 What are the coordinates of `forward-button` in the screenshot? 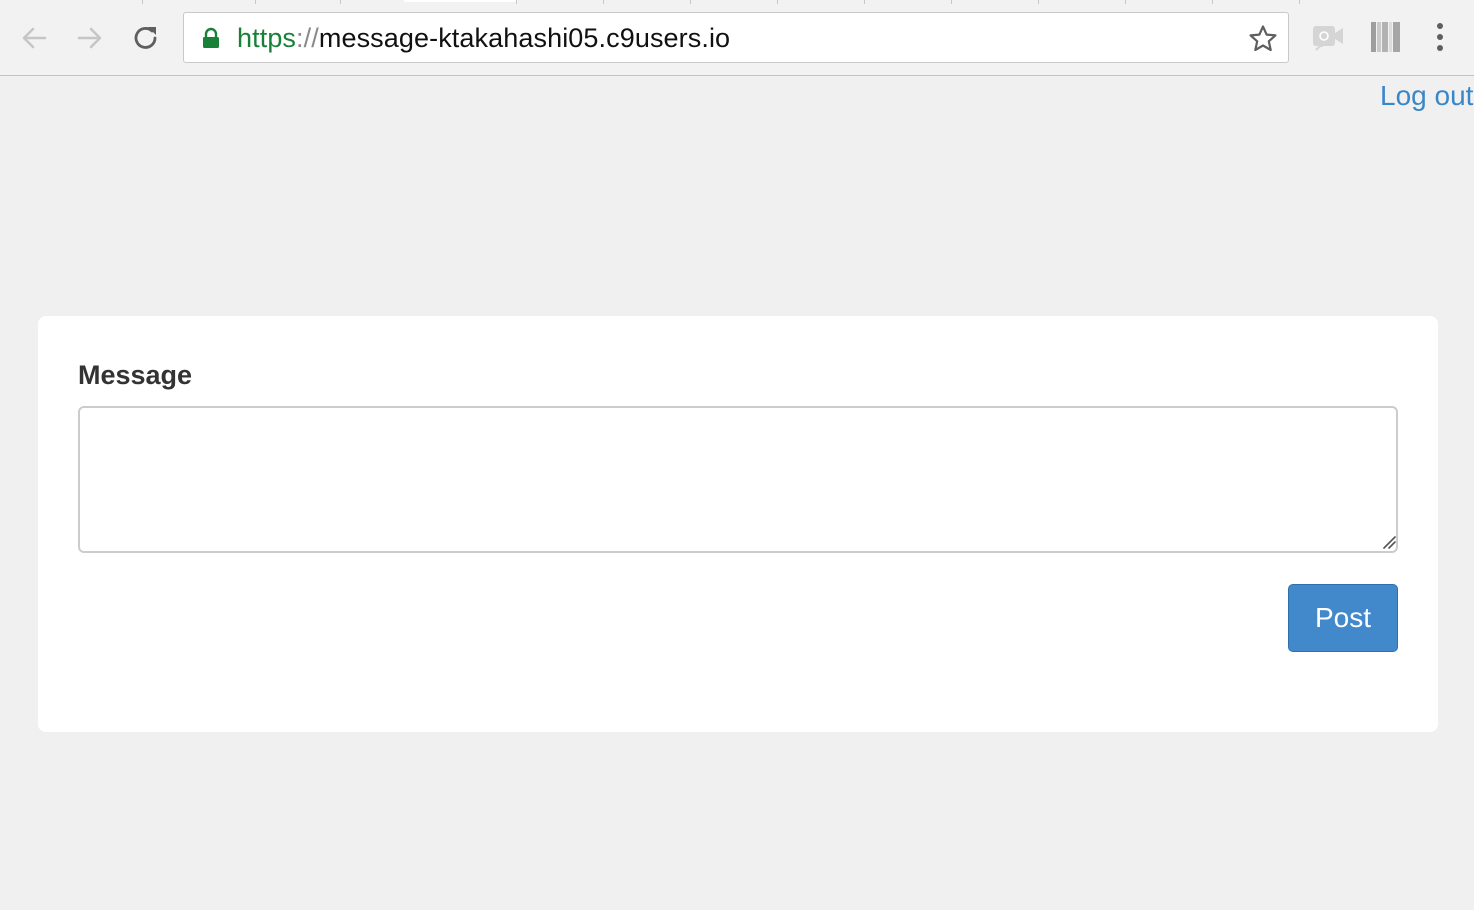 It's located at (90, 38).